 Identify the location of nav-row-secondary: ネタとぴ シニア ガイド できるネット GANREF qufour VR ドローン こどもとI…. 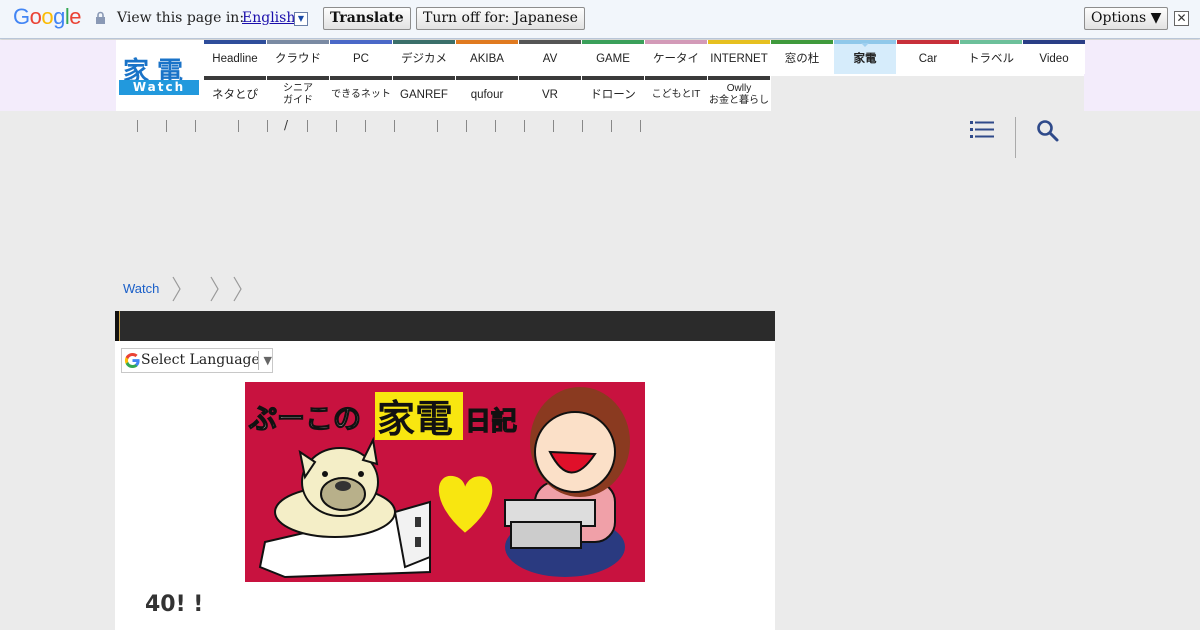
(487, 93).